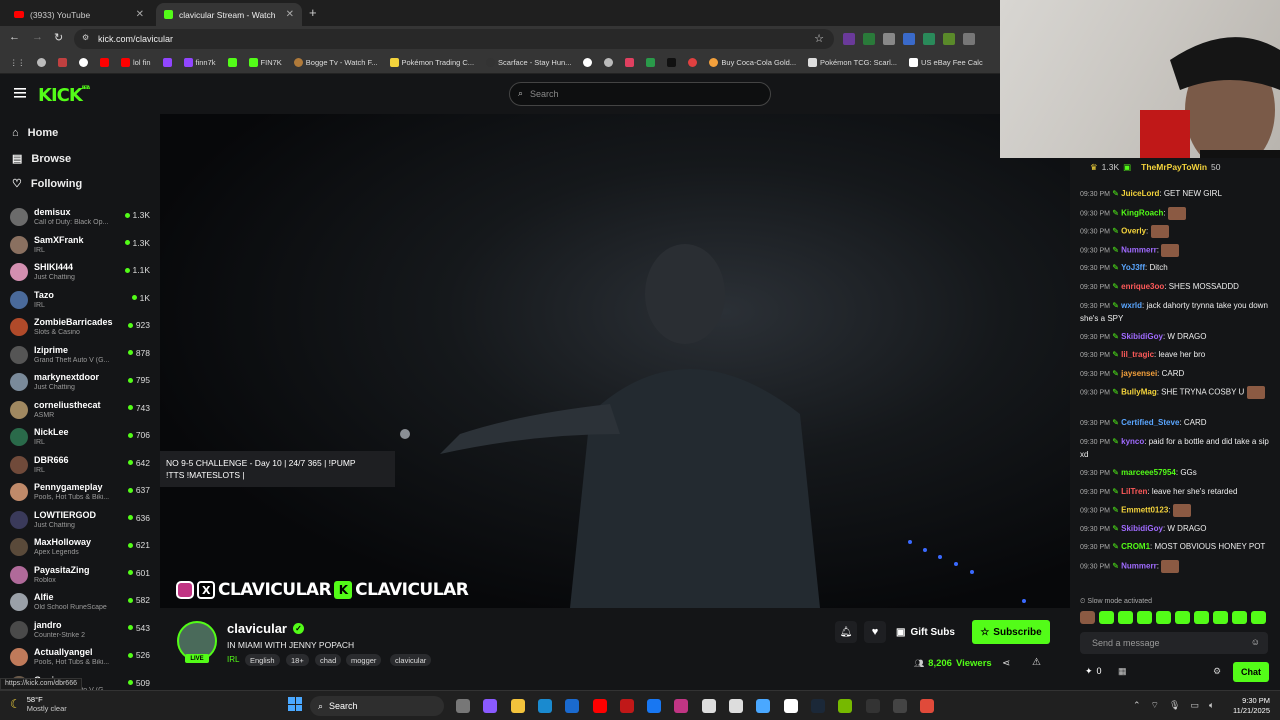 This screenshot has height=720, width=1280. What do you see at coordinates (81, 412) in the screenshot?
I see `sidebar-channel: corneliusthecat ASMR 743` at bounding box center [81, 412].